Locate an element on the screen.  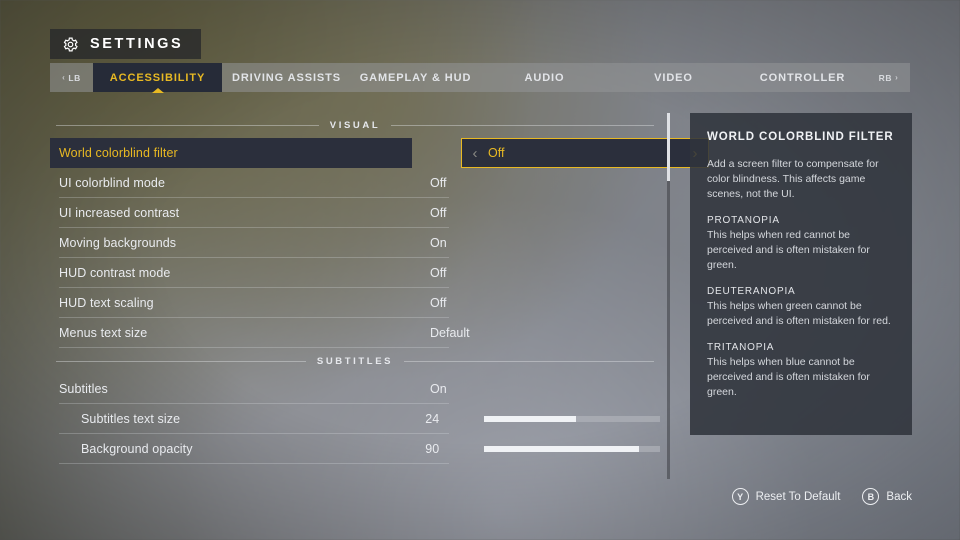
right-bumper-chevron-icon: › is located at coordinates (897, 77).